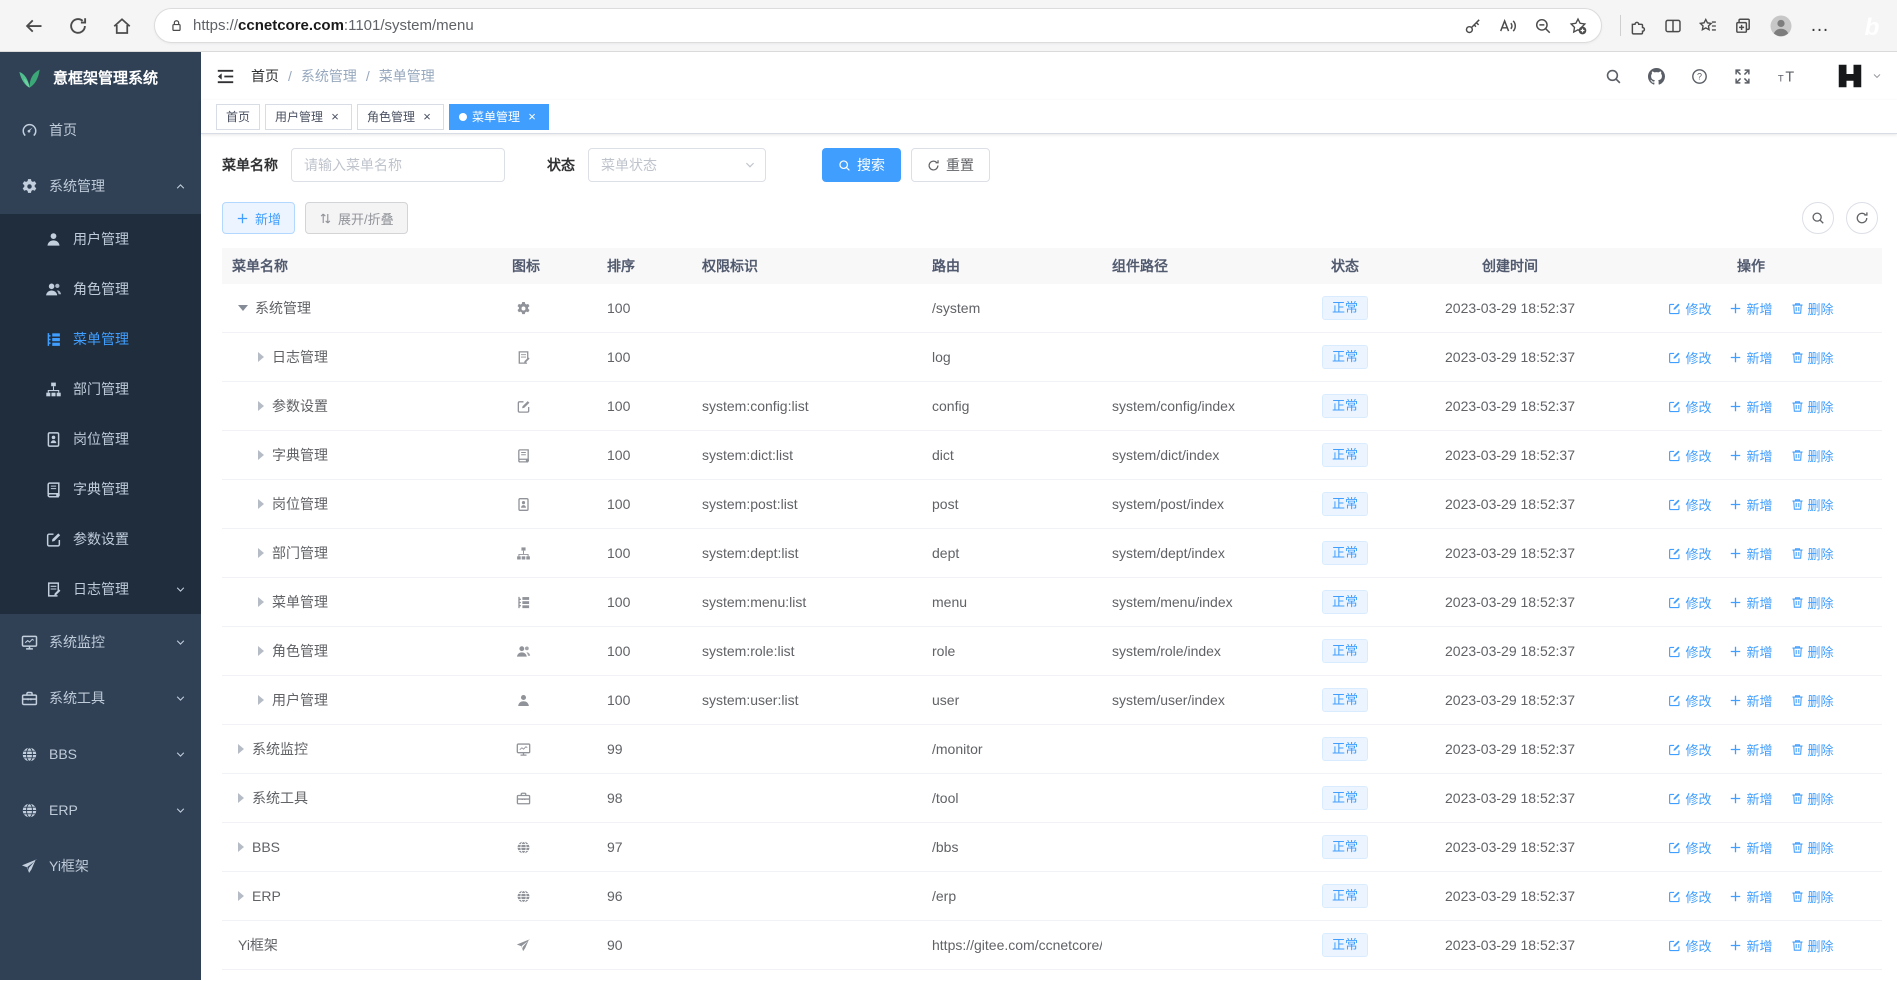  What do you see at coordinates (100, 77) in the screenshot?
I see `app-logo: 意框架管理系统` at bounding box center [100, 77].